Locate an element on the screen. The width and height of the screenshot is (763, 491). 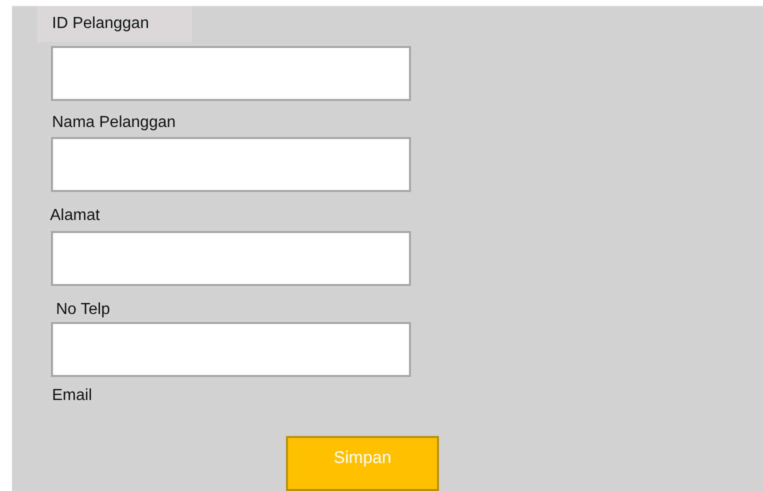
field-label: No Telp is located at coordinates (82, 310).